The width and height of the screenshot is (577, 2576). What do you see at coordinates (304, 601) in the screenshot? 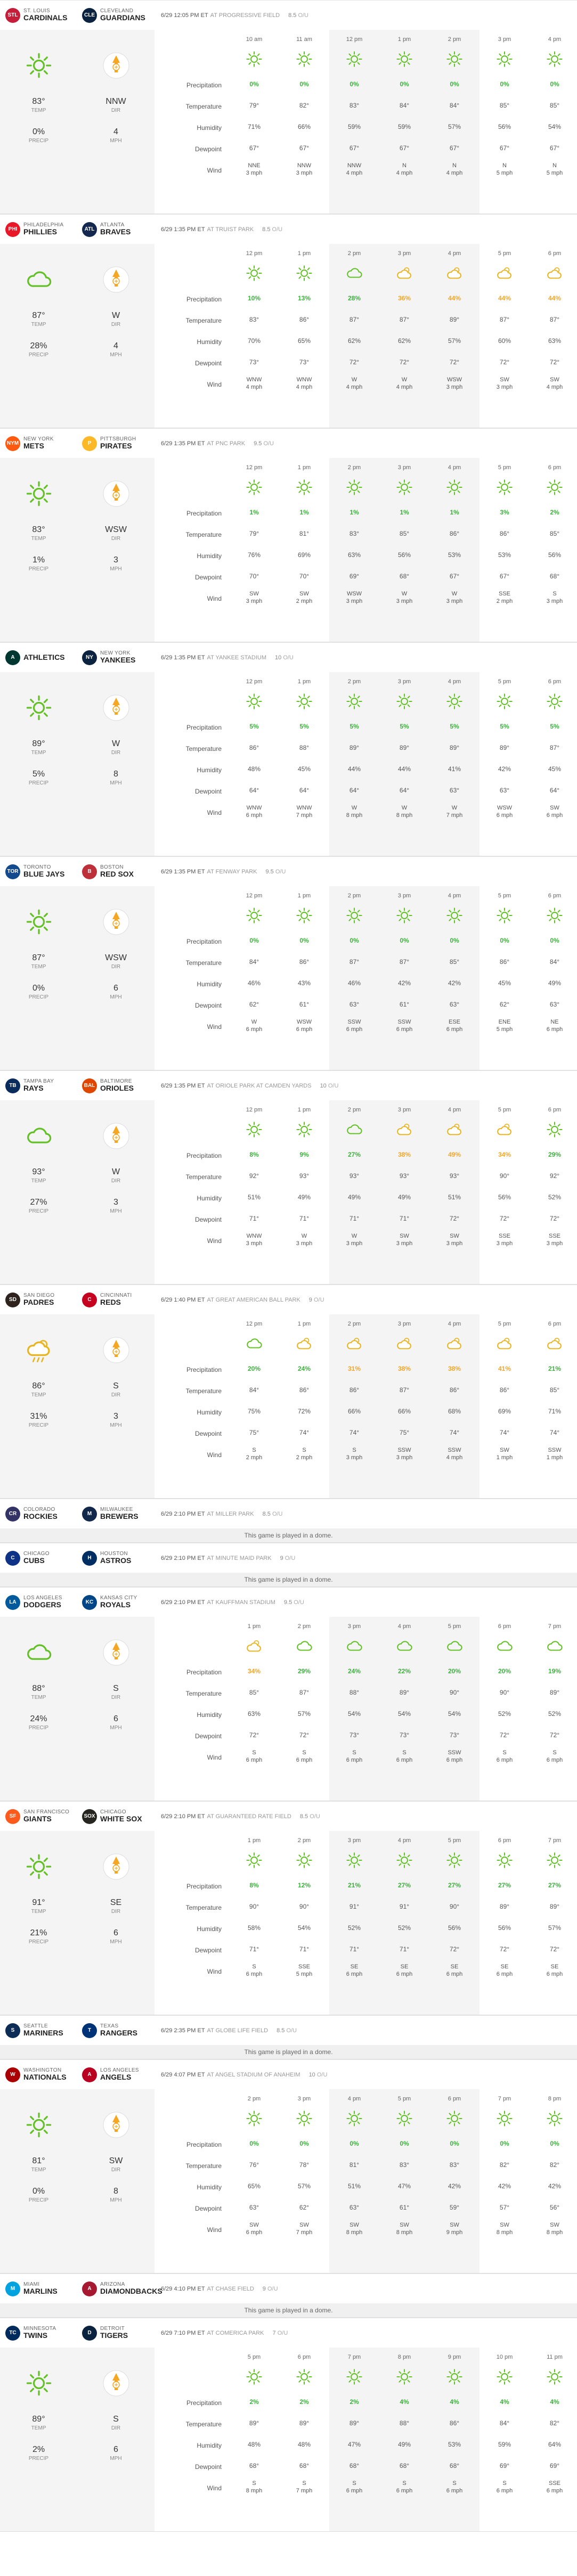
I see `wind-speed: 2 mph` at bounding box center [304, 601].